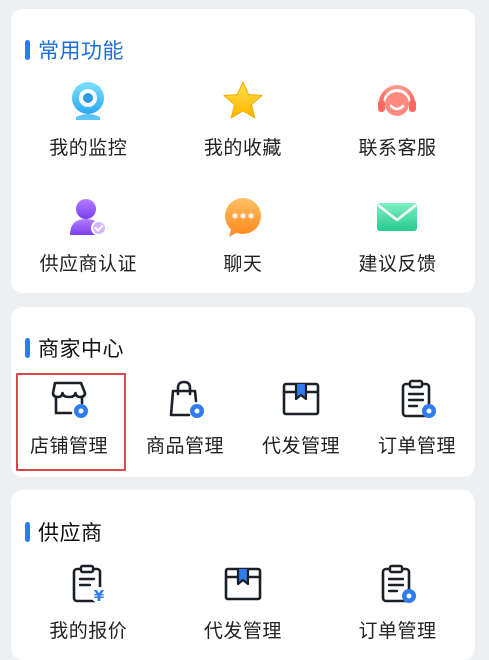 The image size is (489, 660). I want to click on section-title: 供应商, so click(64, 532).